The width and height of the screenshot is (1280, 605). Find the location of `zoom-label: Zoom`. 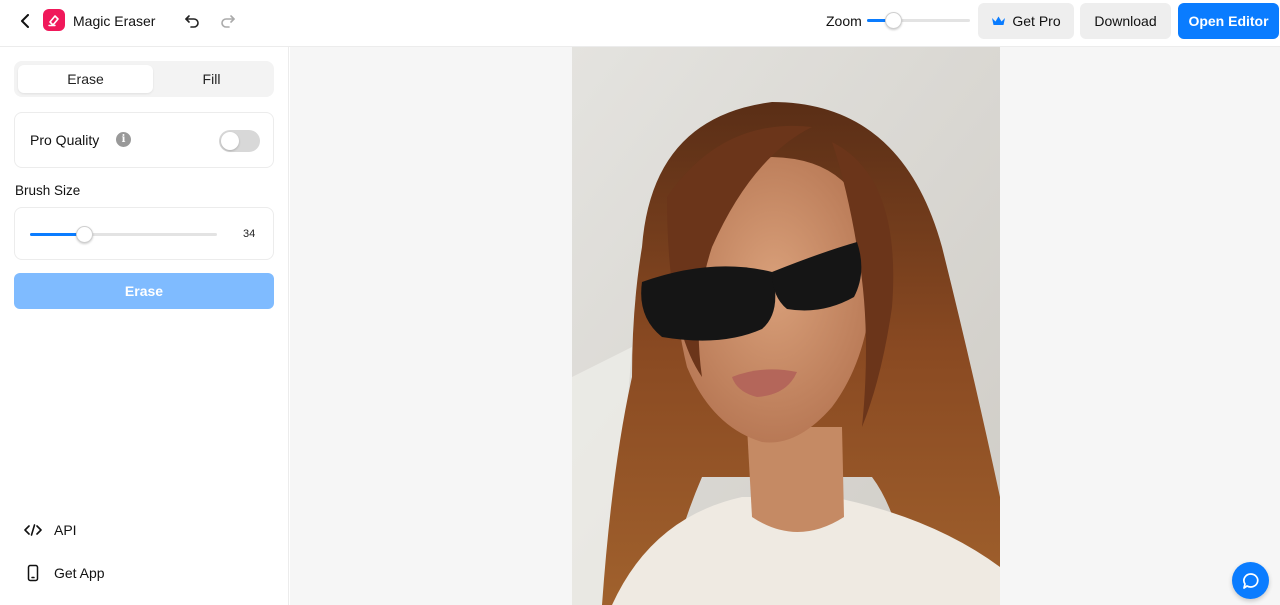

zoom-label: Zoom is located at coordinates (844, 21).